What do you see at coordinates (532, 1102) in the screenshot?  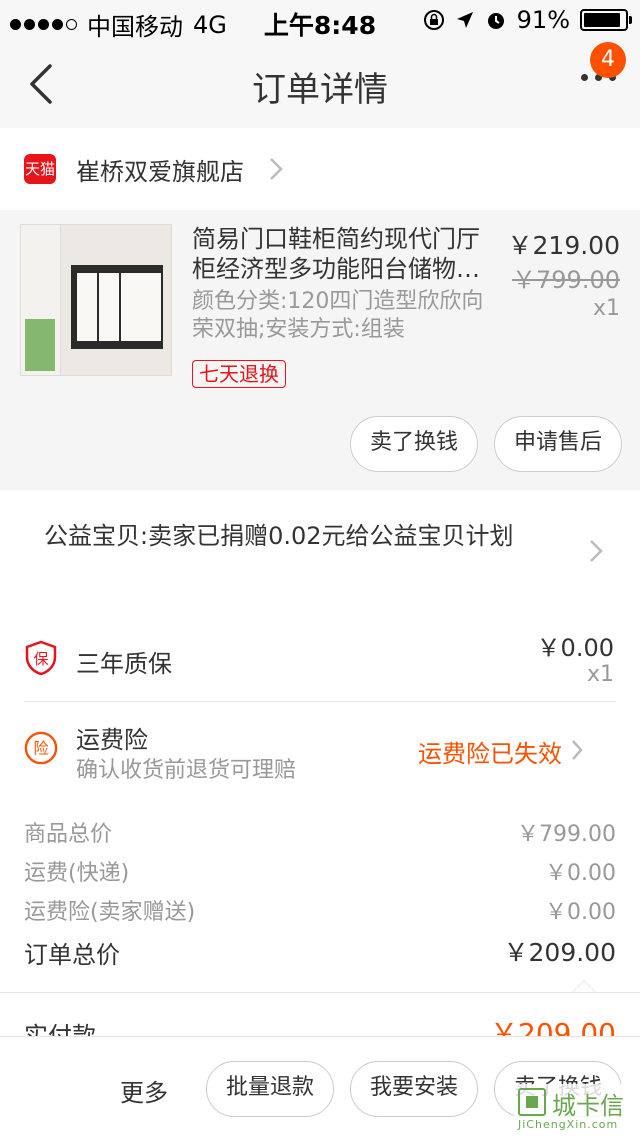 I see `watermark-logo-icon` at bounding box center [532, 1102].